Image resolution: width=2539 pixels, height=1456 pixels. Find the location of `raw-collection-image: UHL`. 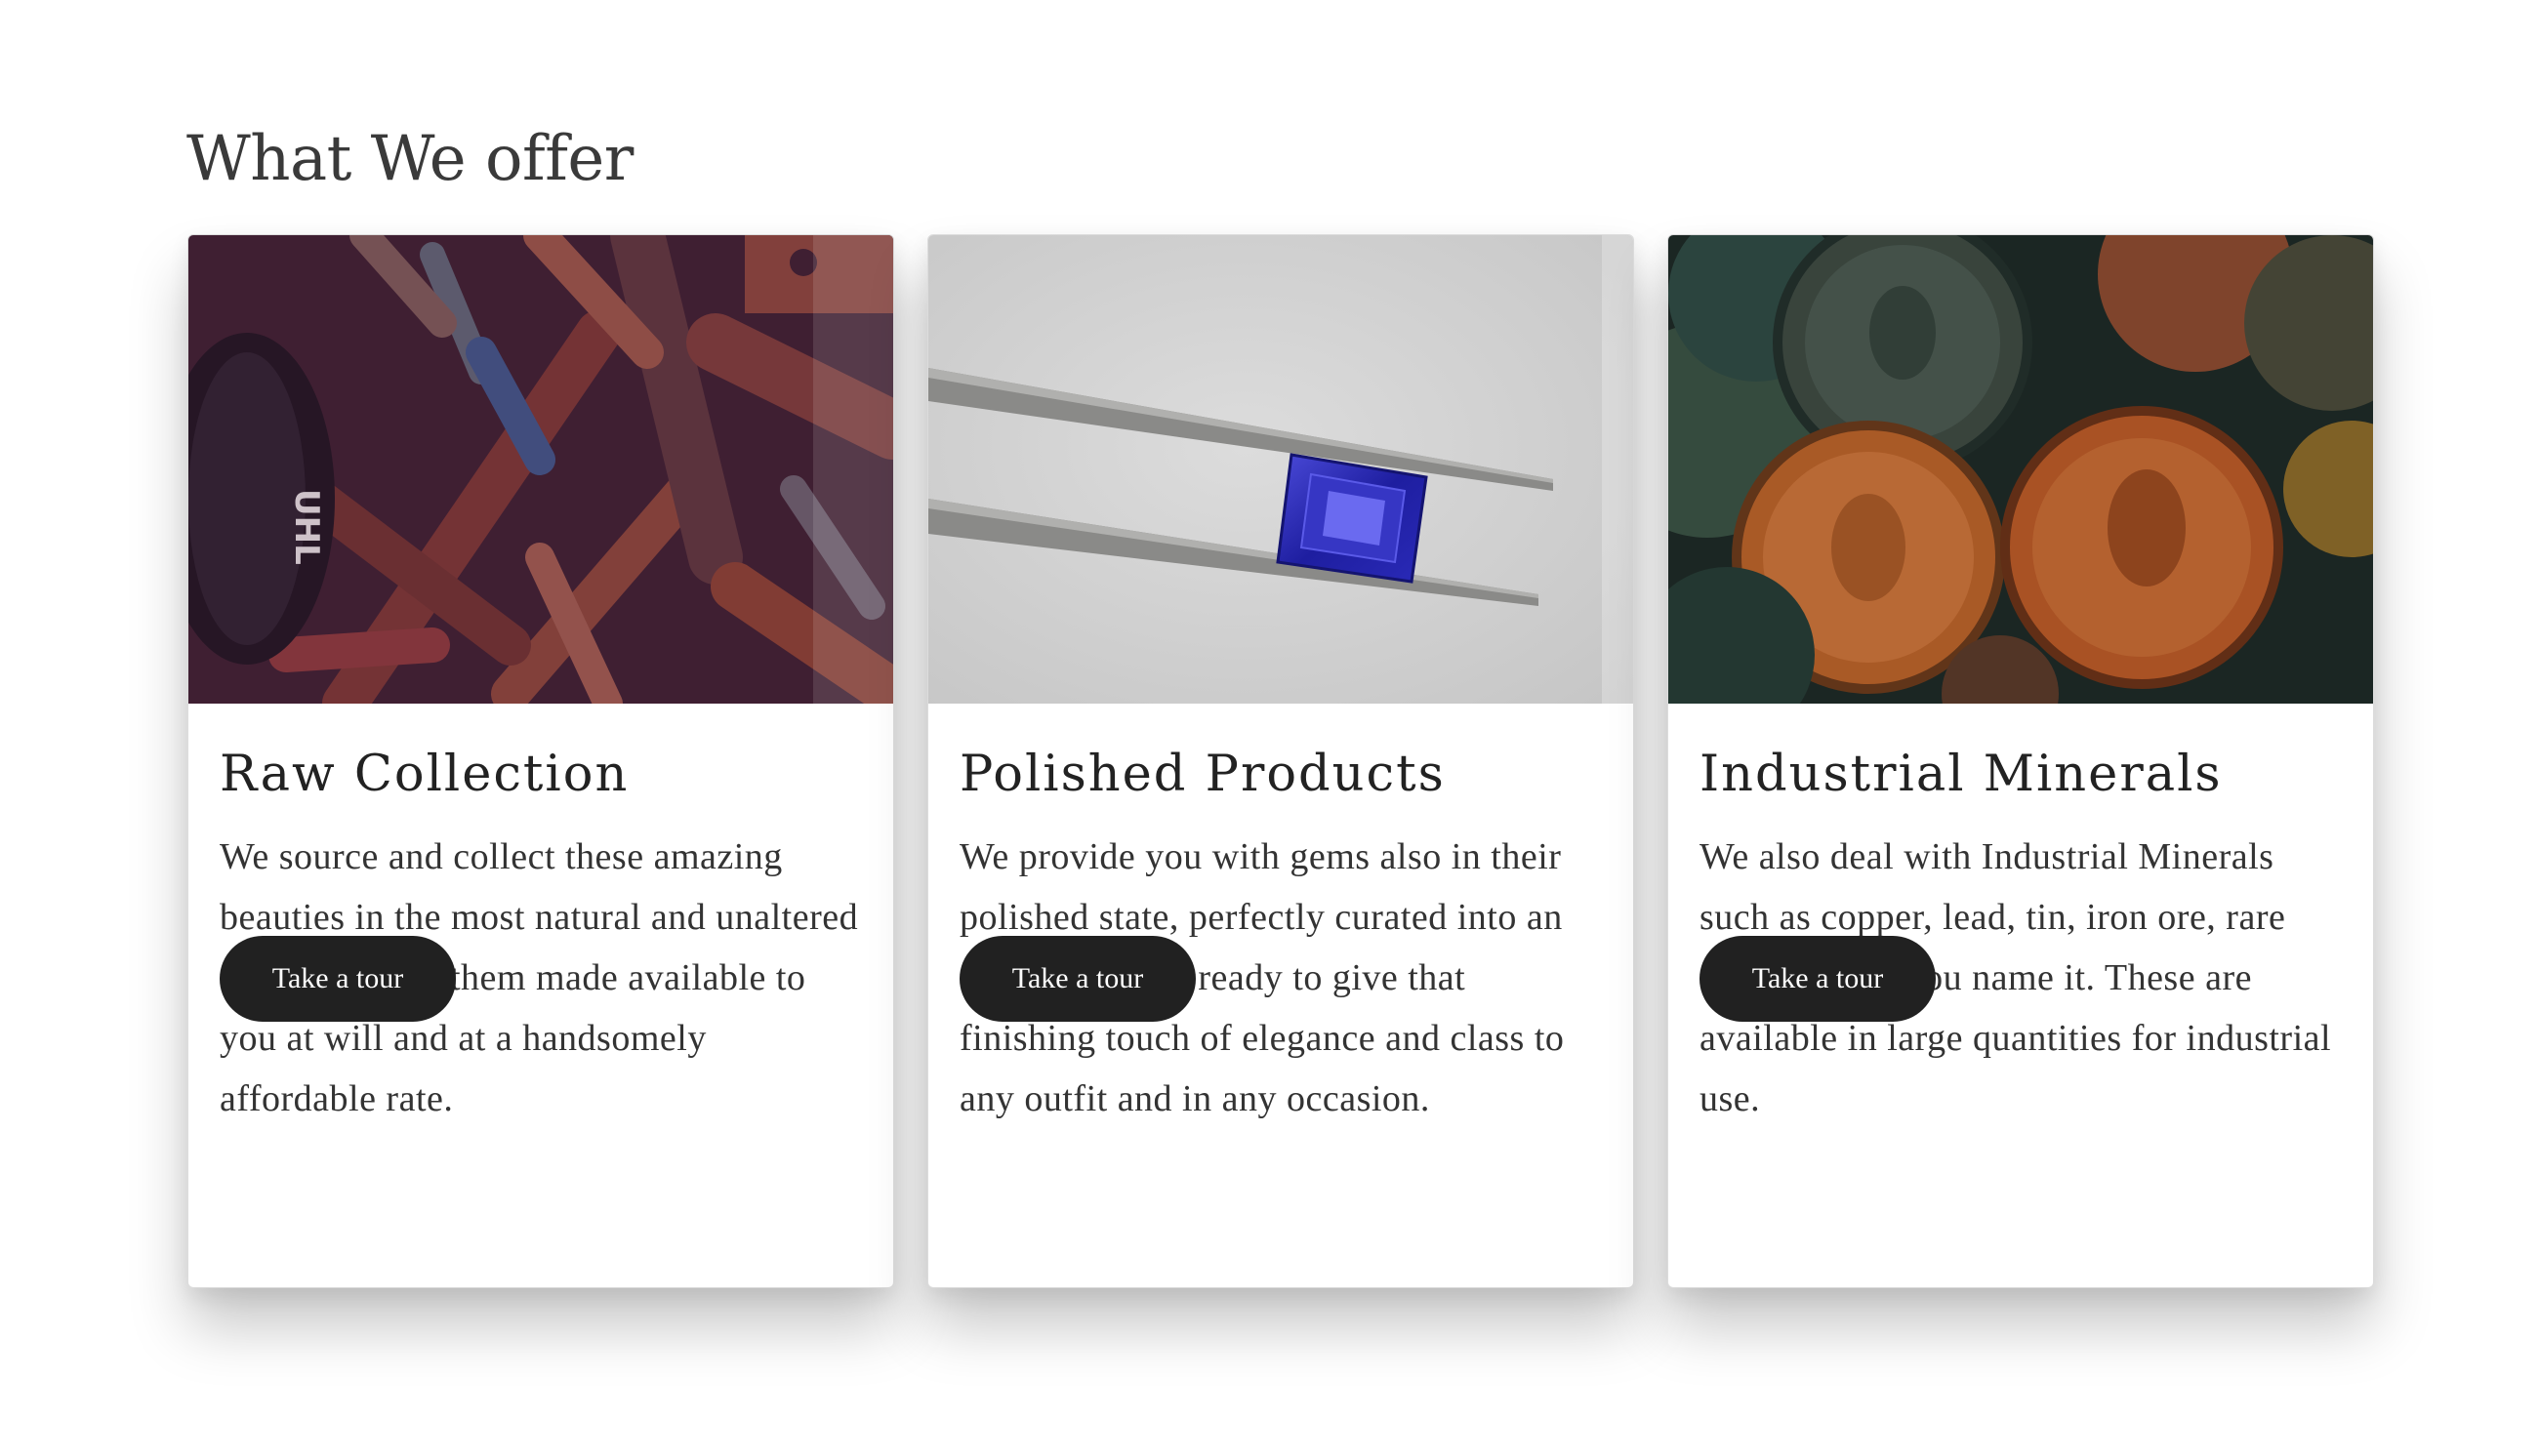

raw-collection-image: UHL is located at coordinates (540, 469).